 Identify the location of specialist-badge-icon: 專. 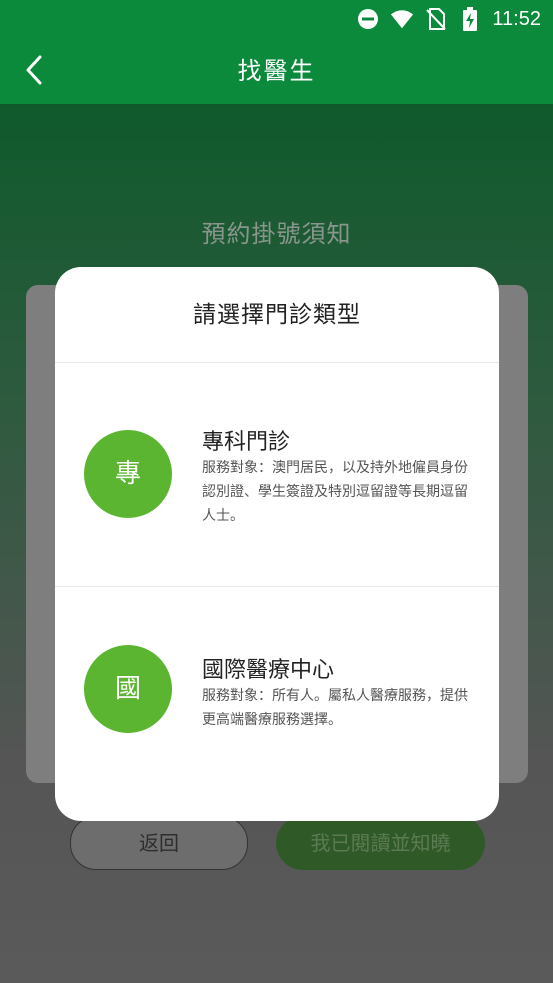
(128, 474).